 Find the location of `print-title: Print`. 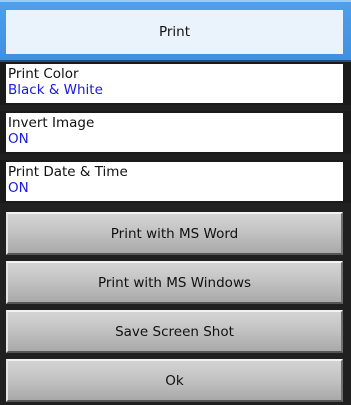

print-title: Print is located at coordinates (174, 32).